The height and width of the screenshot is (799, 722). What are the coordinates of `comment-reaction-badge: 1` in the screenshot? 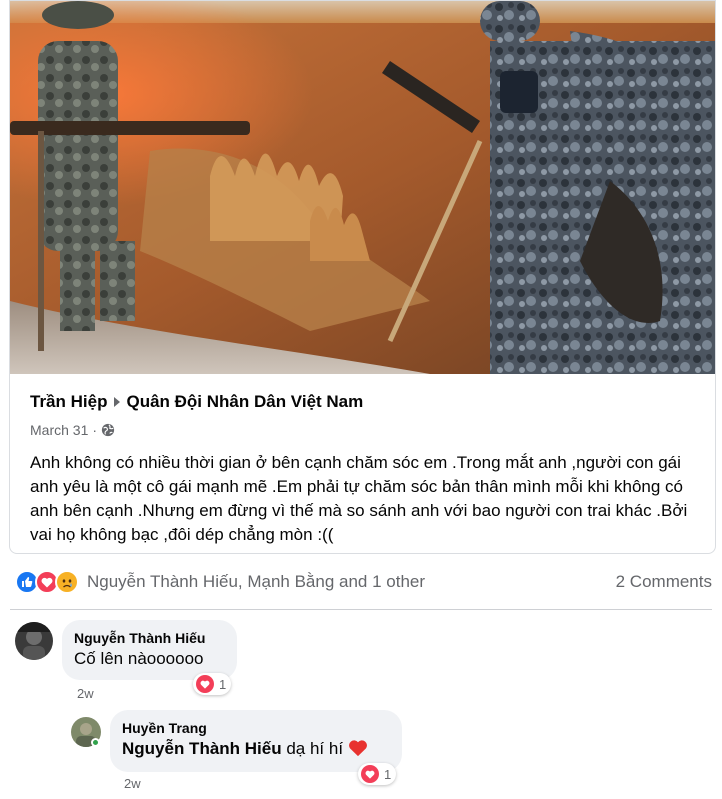 It's located at (212, 684).